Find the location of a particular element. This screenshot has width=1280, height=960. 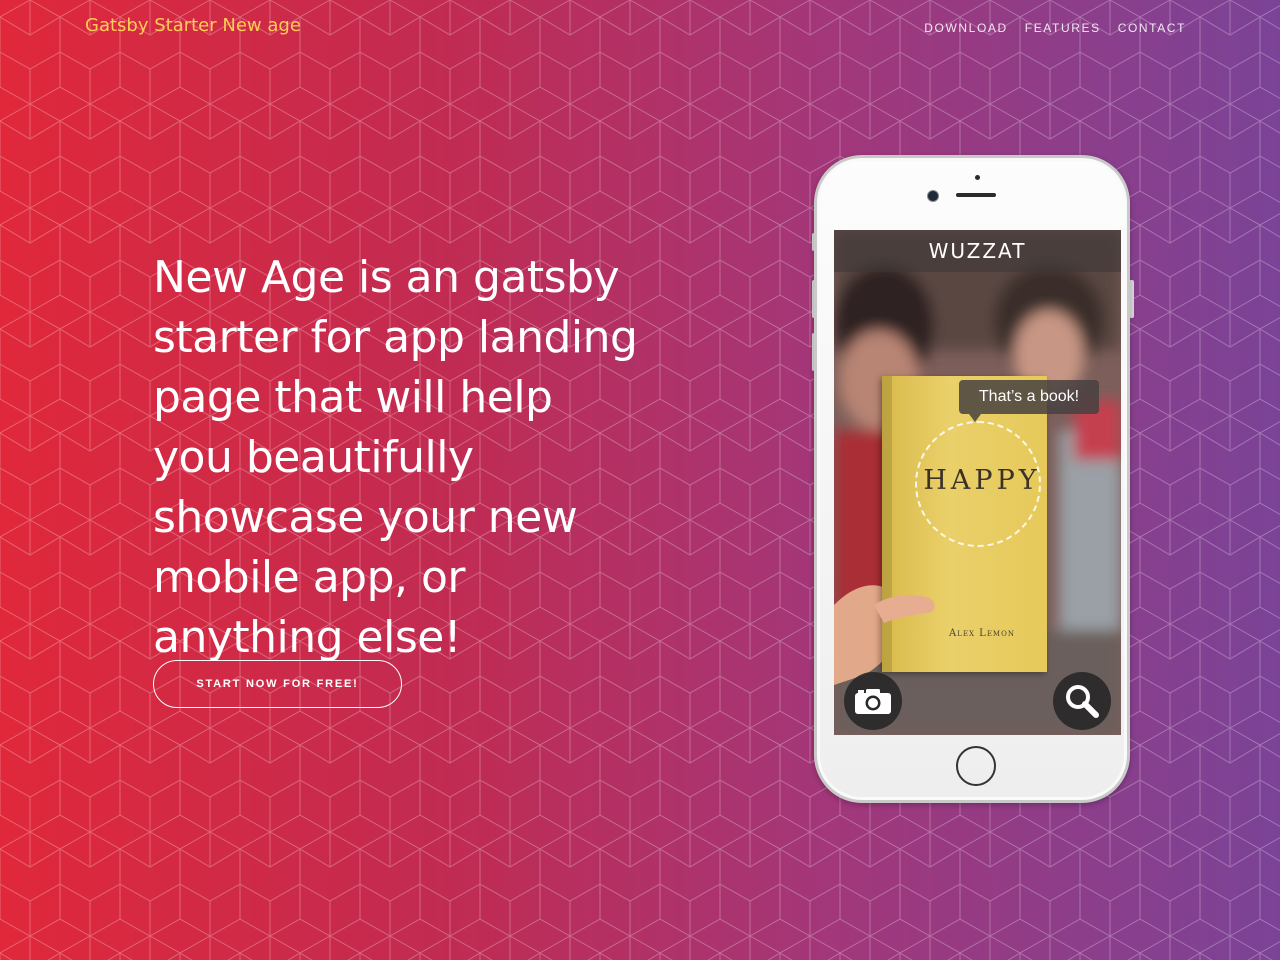

nav-link-features: FEATURES is located at coordinates (1063, 28).